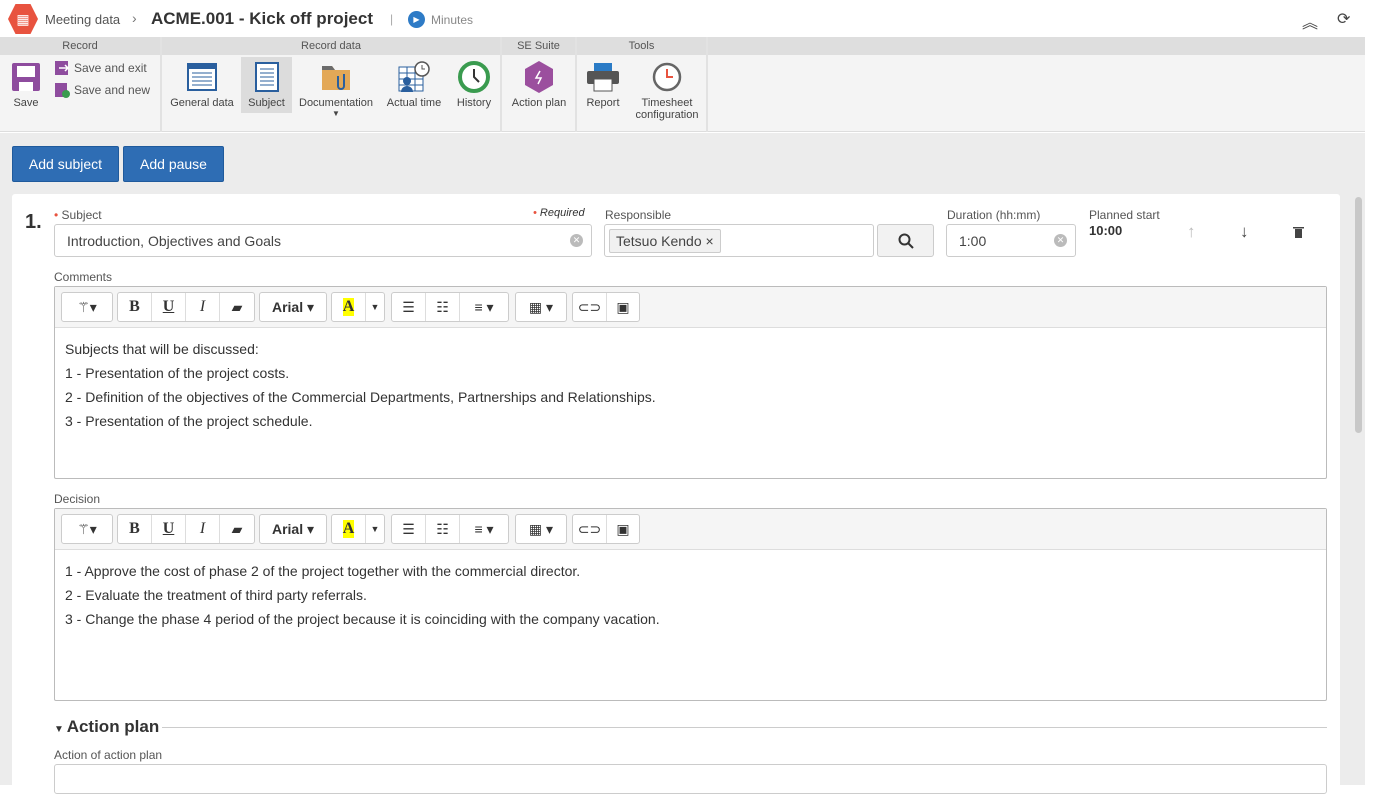 This screenshot has width=1383, height=794. I want to click on chevron-right-icon: ›, so click(134, 18).